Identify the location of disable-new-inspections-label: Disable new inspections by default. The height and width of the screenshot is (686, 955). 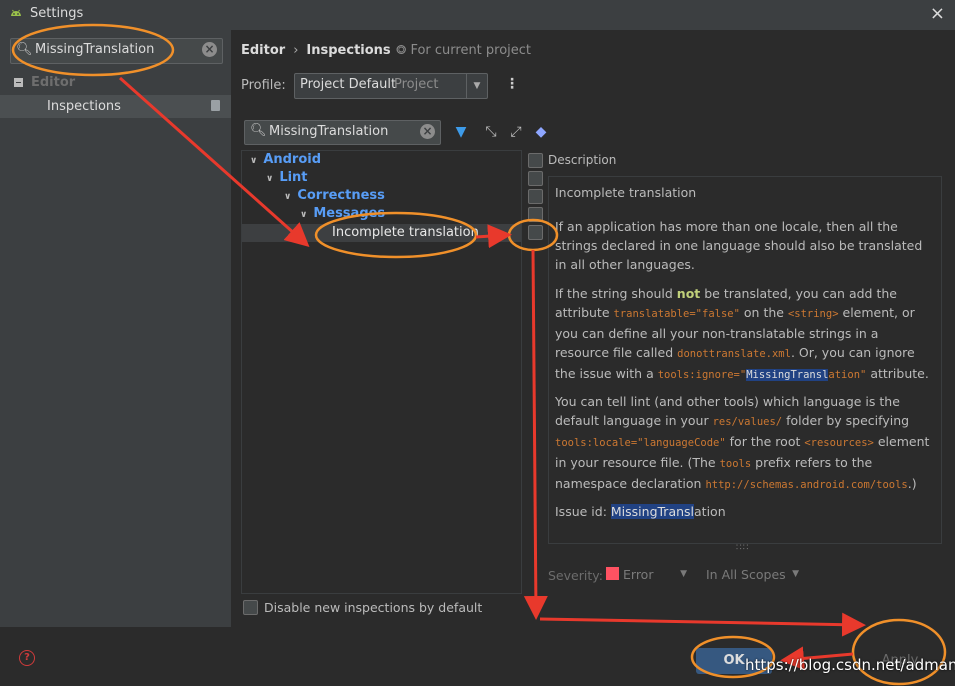
(373, 607).